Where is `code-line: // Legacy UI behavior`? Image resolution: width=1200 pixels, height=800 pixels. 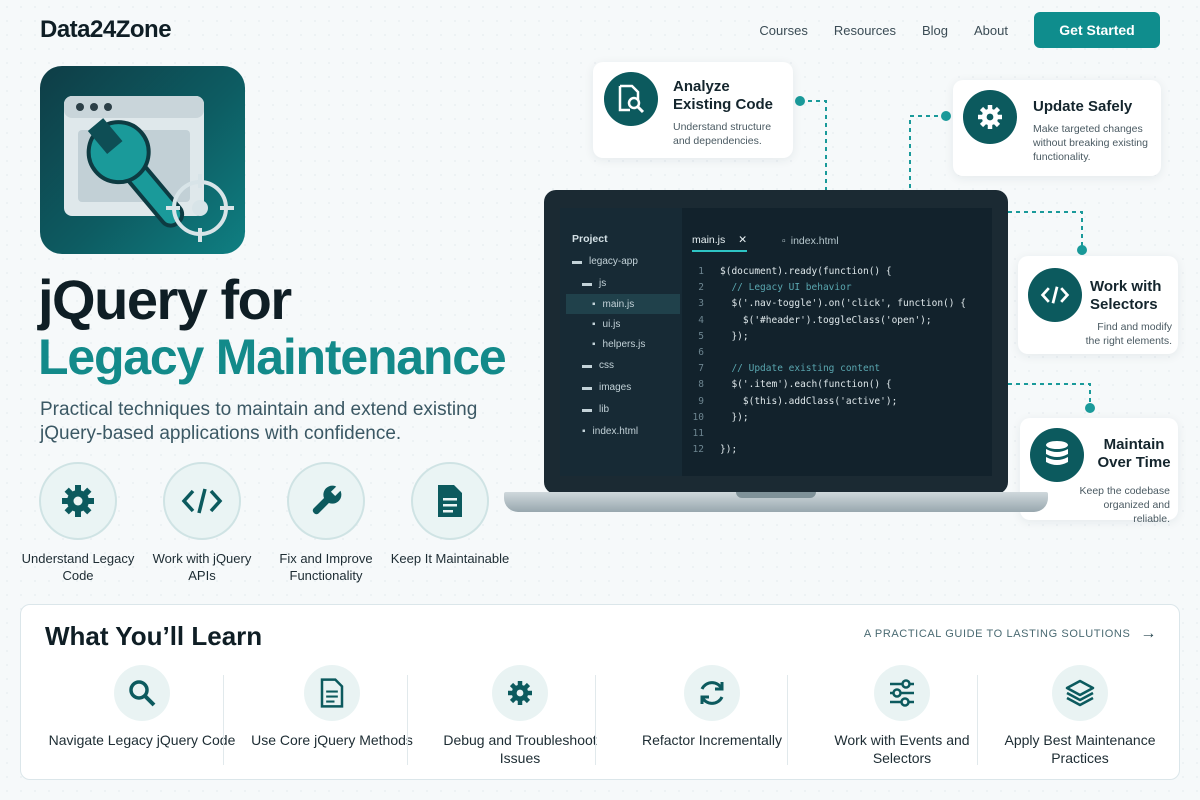 code-line: // Legacy UI behavior is located at coordinates (786, 288).